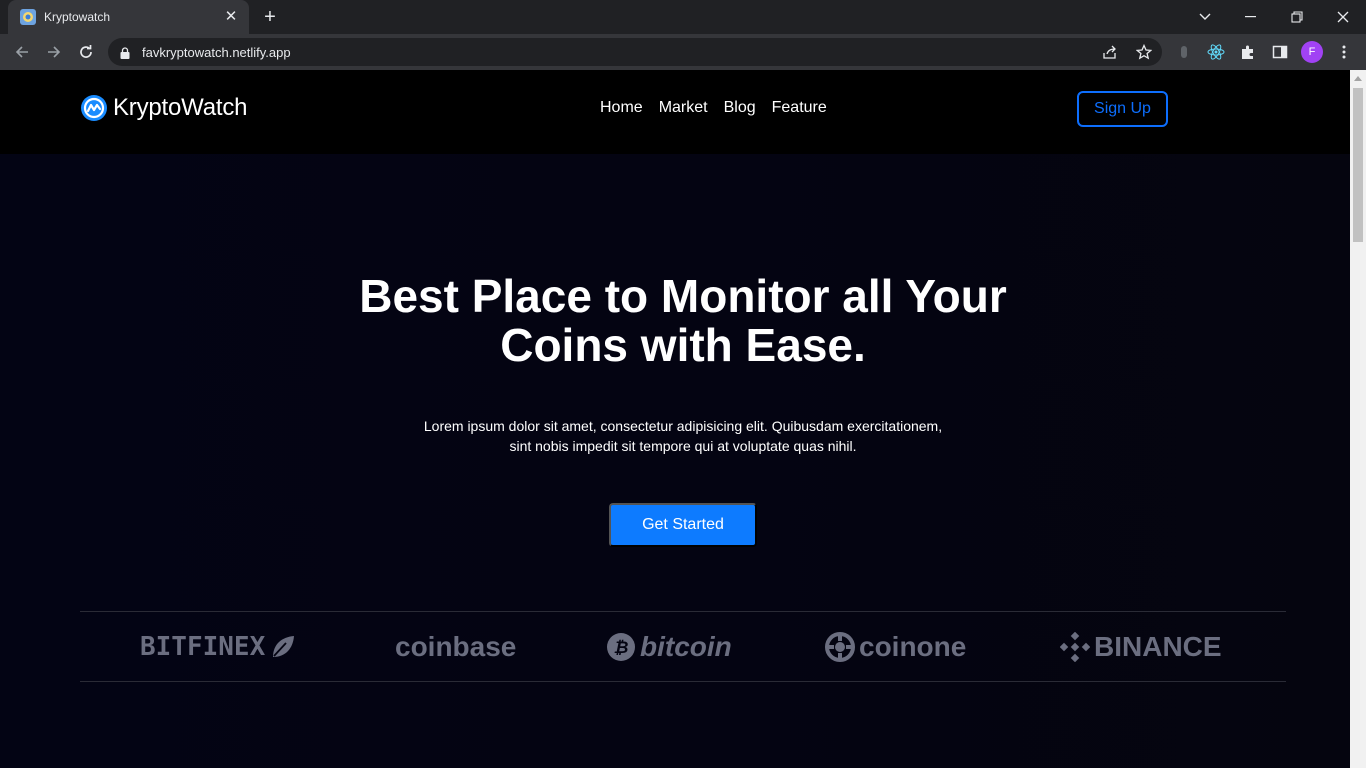 The height and width of the screenshot is (768, 1366). I want to click on share-icon, so click(1110, 52).